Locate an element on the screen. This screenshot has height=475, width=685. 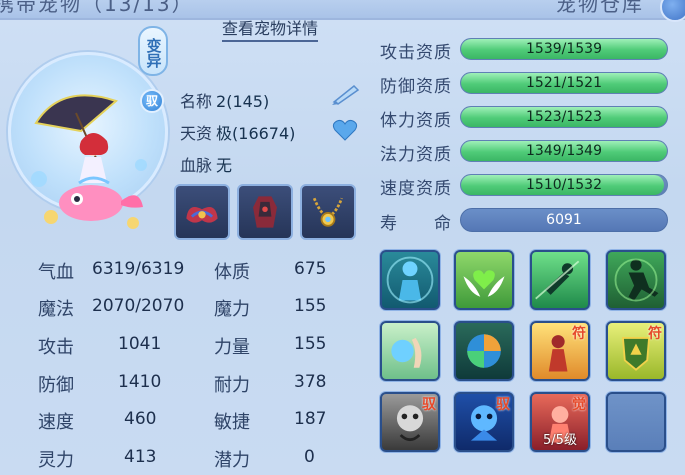
quality-label-stamina: 体力资质 is located at coordinates (416, 121).